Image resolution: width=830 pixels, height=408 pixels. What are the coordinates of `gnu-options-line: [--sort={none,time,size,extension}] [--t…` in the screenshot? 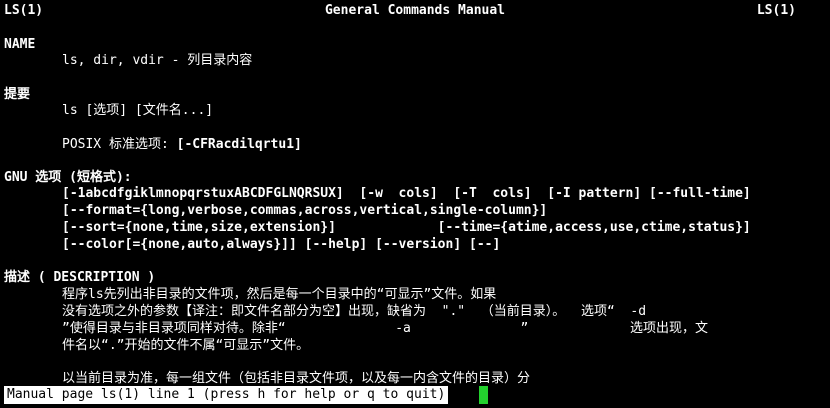 It's located at (406, 227).